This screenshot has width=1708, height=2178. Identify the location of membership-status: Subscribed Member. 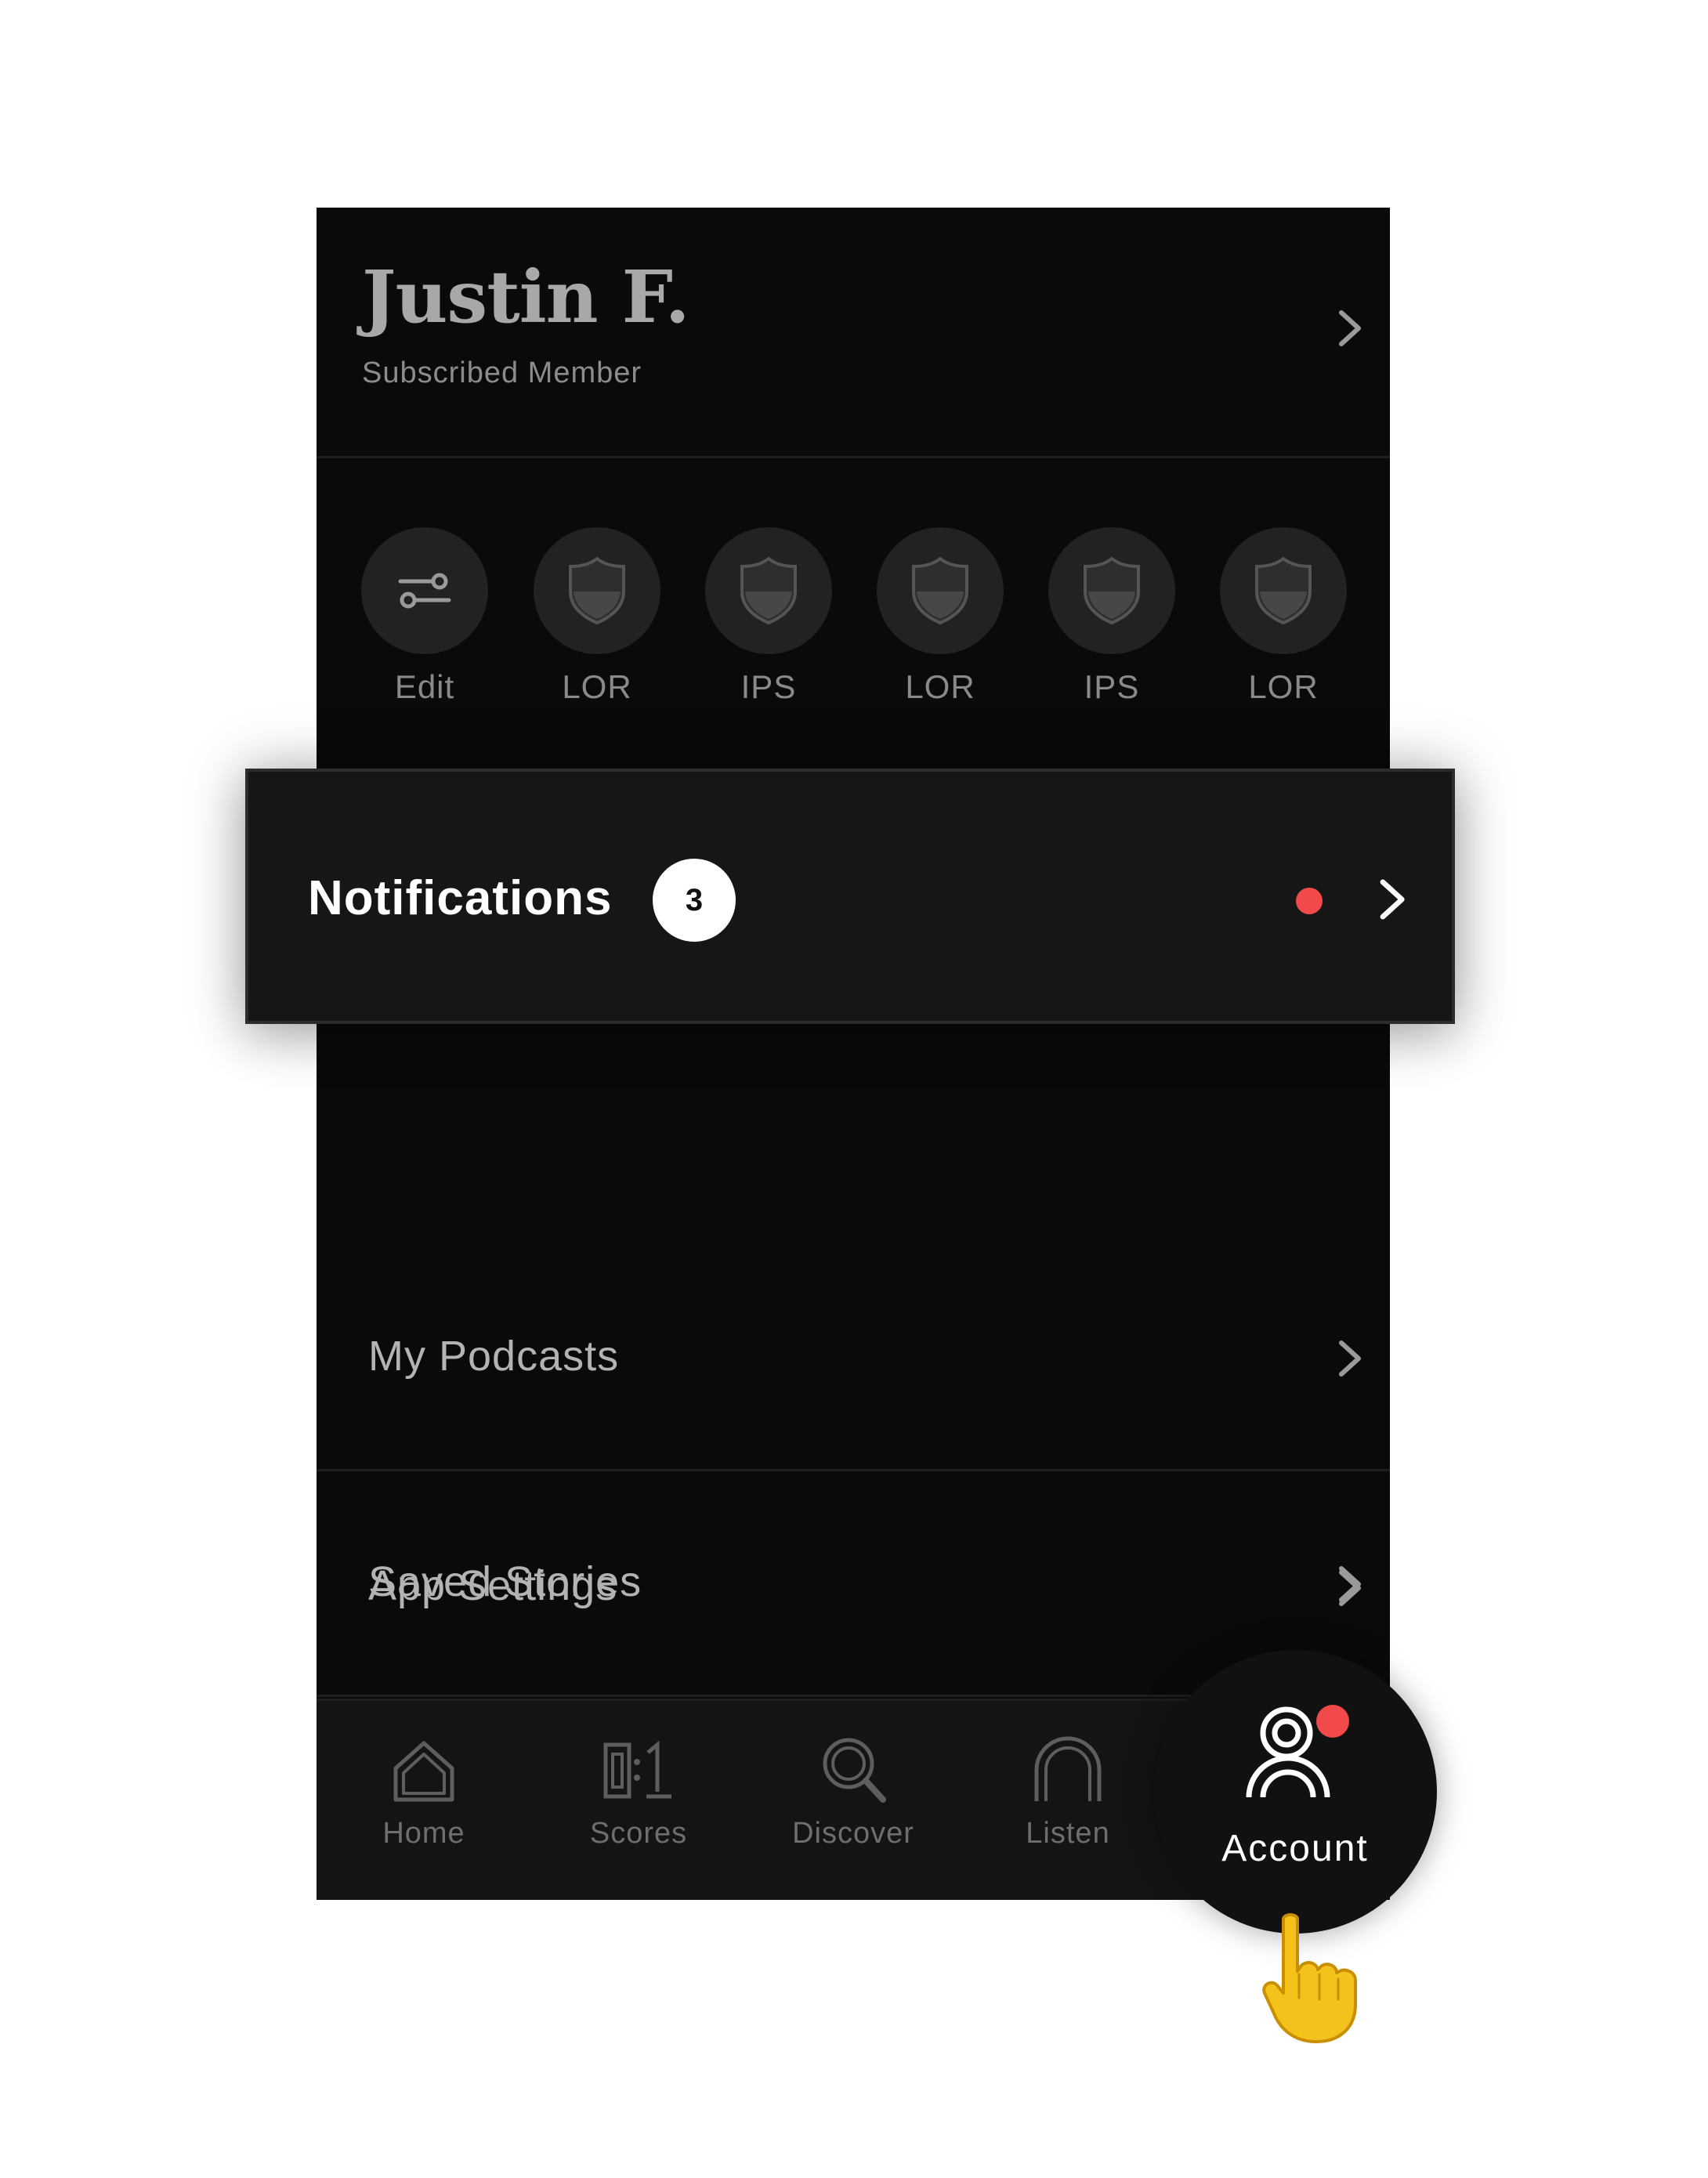
(502, 372).